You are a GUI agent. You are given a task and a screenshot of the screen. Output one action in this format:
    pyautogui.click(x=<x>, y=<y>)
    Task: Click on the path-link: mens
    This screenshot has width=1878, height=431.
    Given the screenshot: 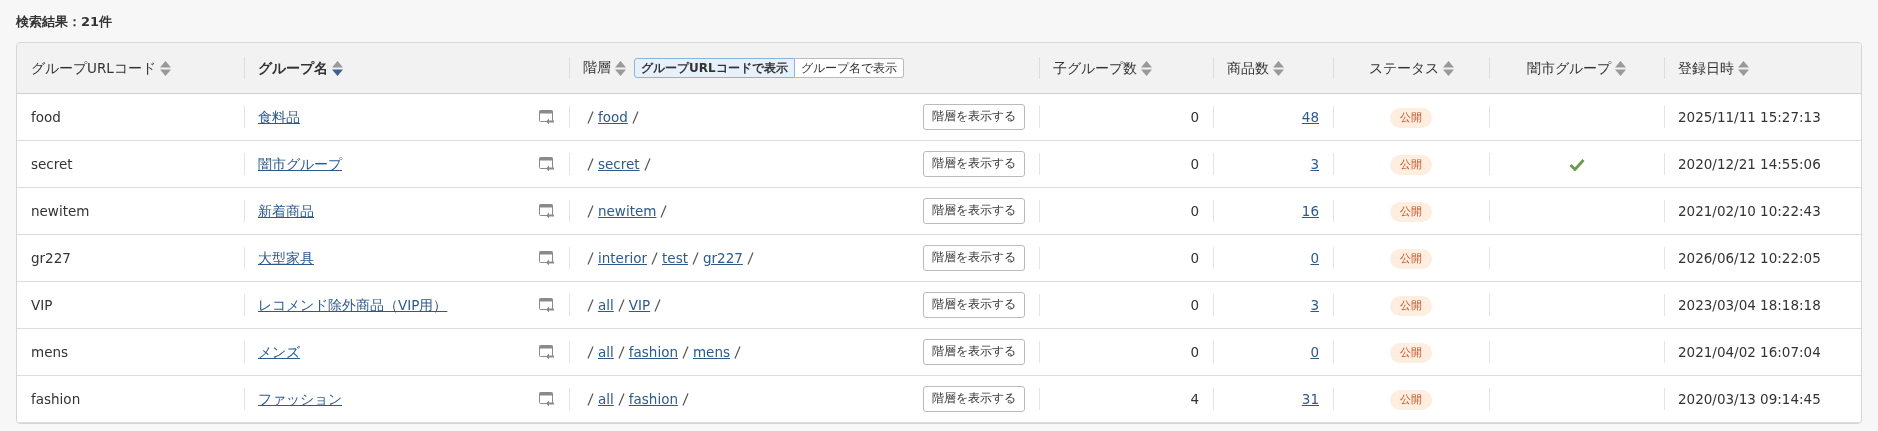 What is the action you would take?
    pyautogui.click(x=711, y=352)
    